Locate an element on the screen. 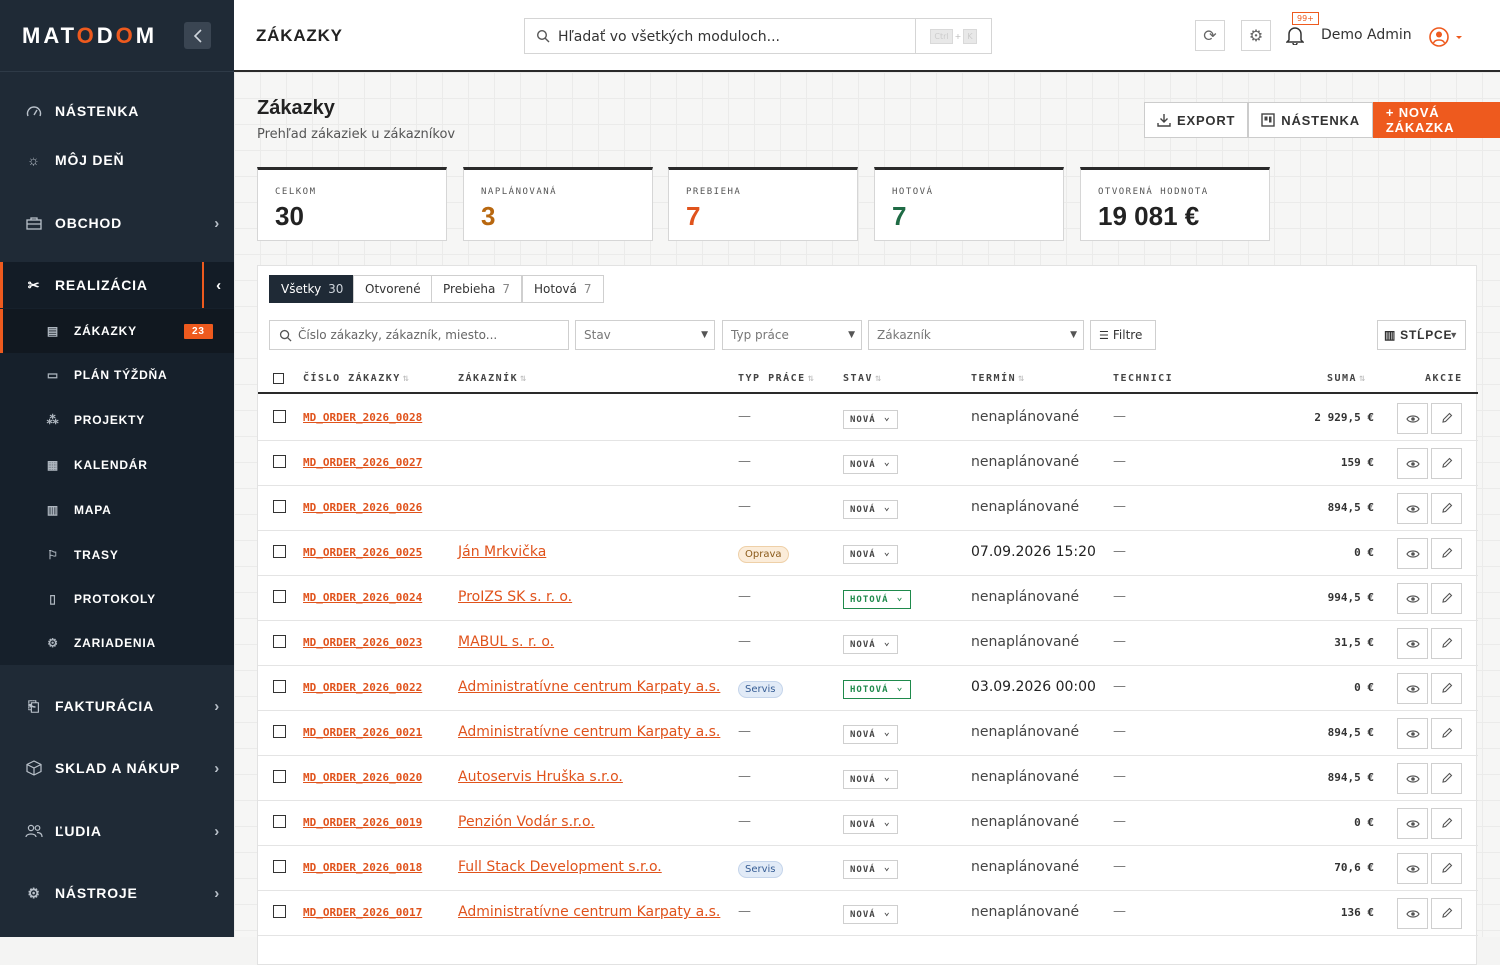 This screenshot has width=1500, height=965. worktype-filter-select: Typ práce ▼ is located at coordinates (792, 335).